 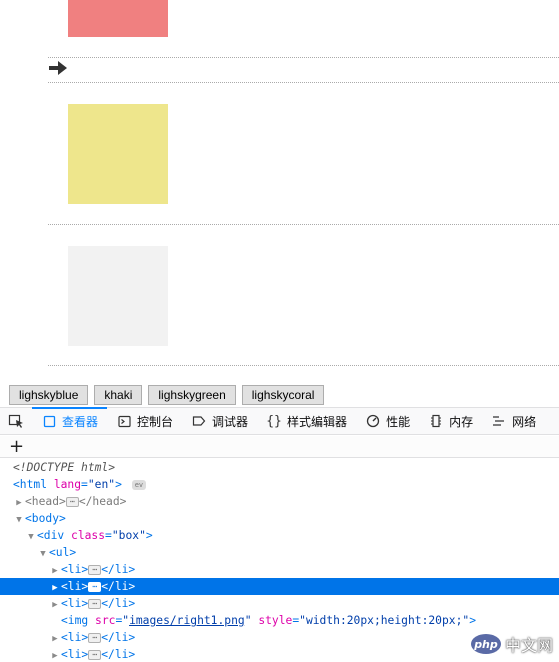 What do you see at coordinates (102, 501) in the screenshot?
I see `head-close-tag: </head>` at bounding box center [102, 501].